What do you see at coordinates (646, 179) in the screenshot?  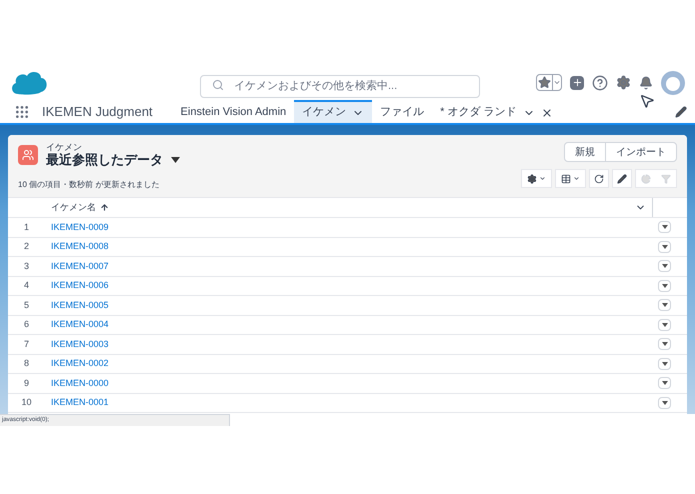 I see `pie-chart-icon` at bounding box center [646, 179].